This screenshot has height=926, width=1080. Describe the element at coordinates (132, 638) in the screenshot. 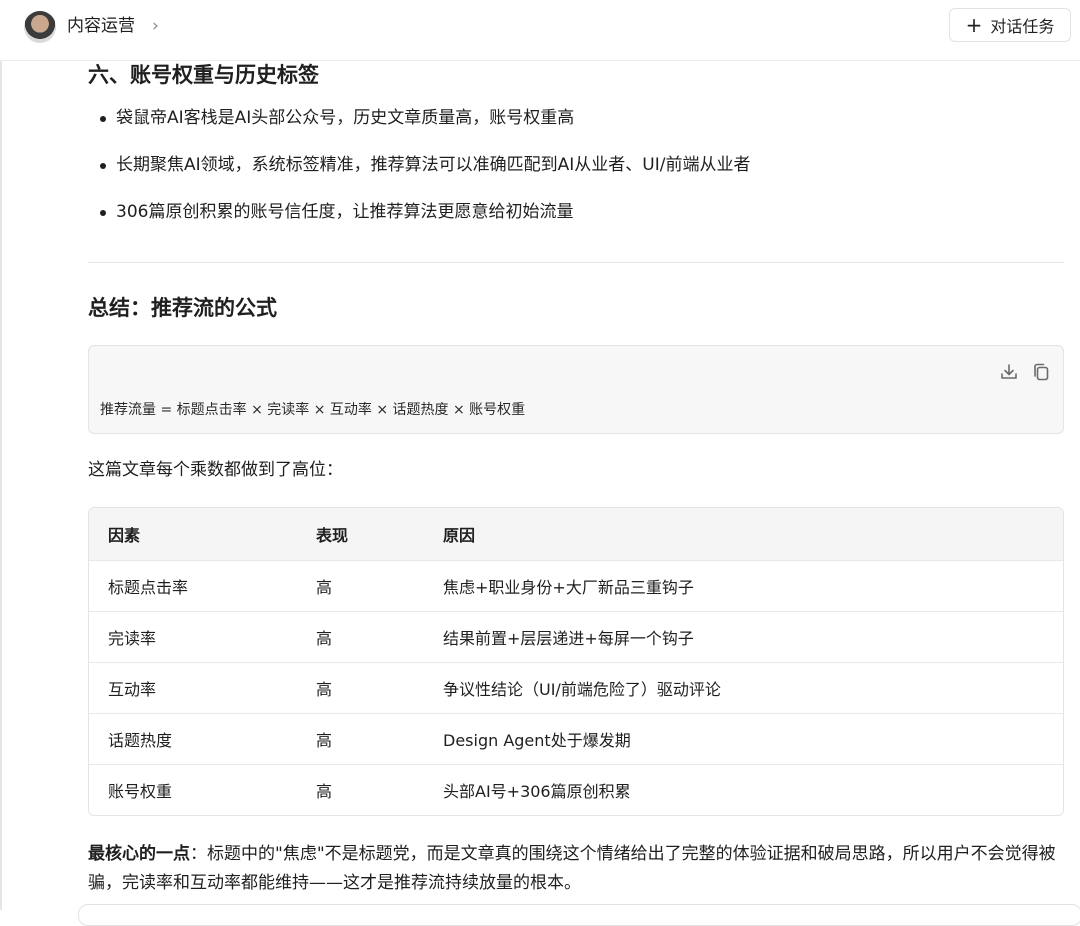

I see `table-cell: 完读率` at that location.